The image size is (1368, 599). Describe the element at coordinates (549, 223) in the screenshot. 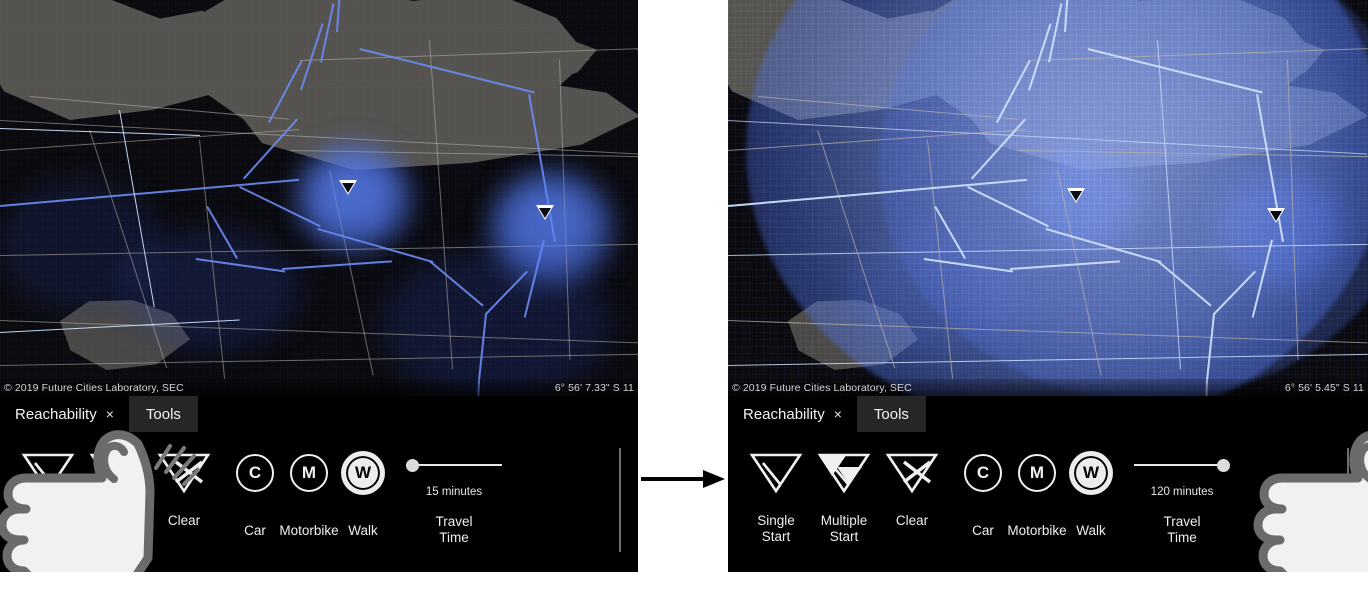

I see `marker-glow` at that location.